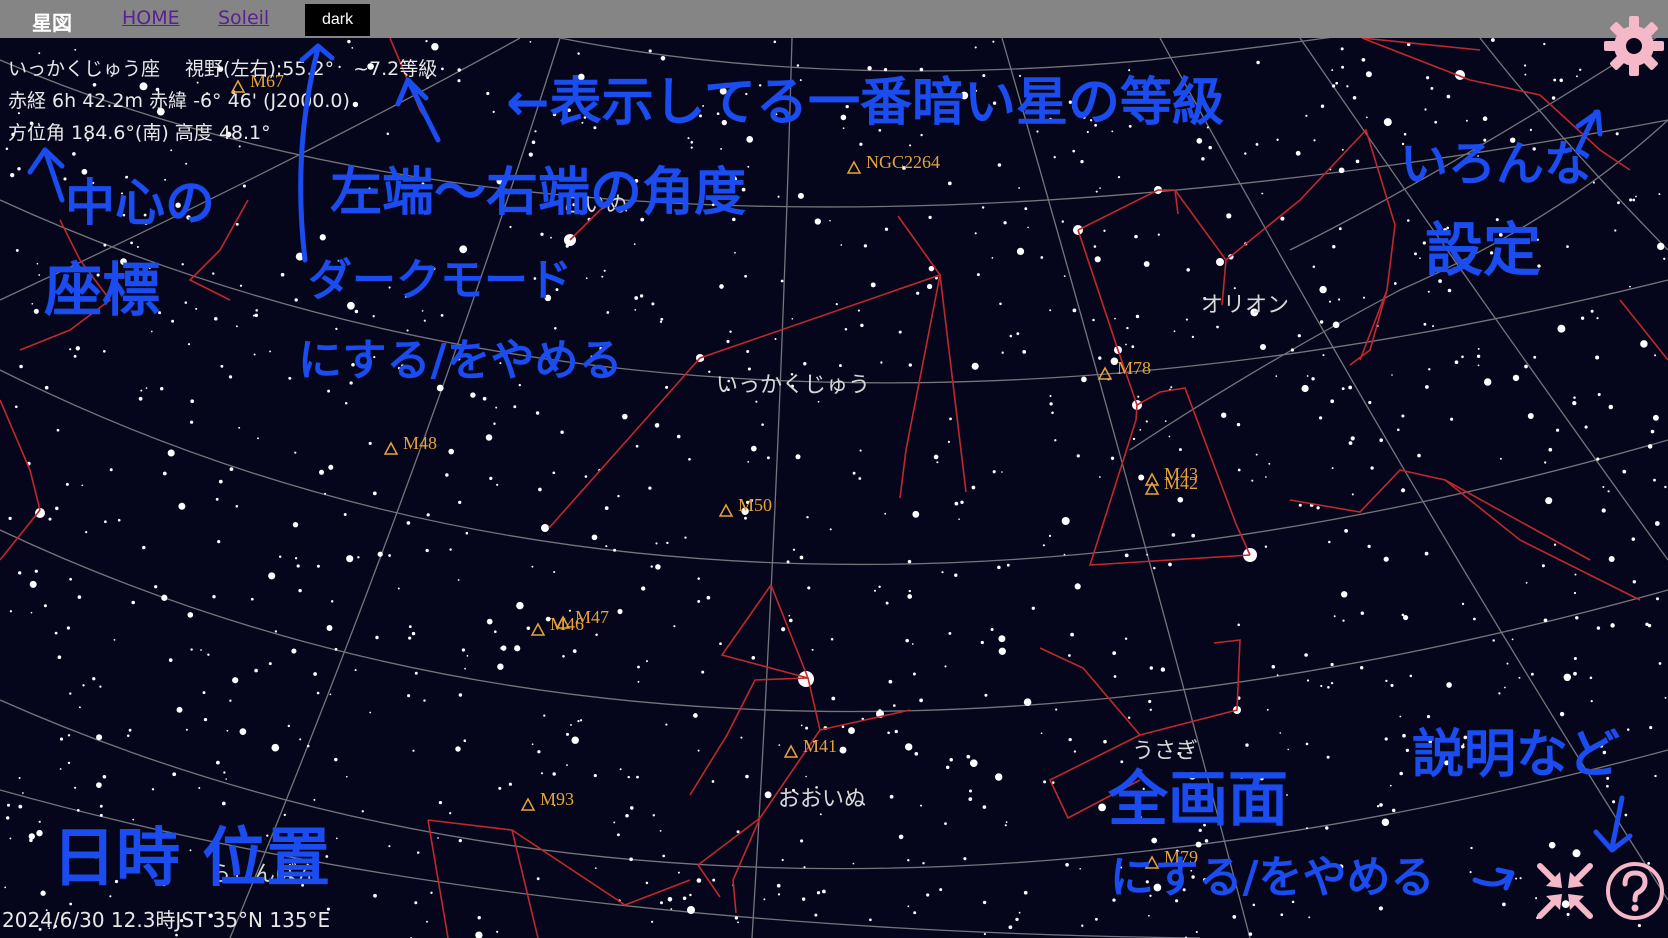  I want to click on nav-link-home: HOME, so click(151, 18).